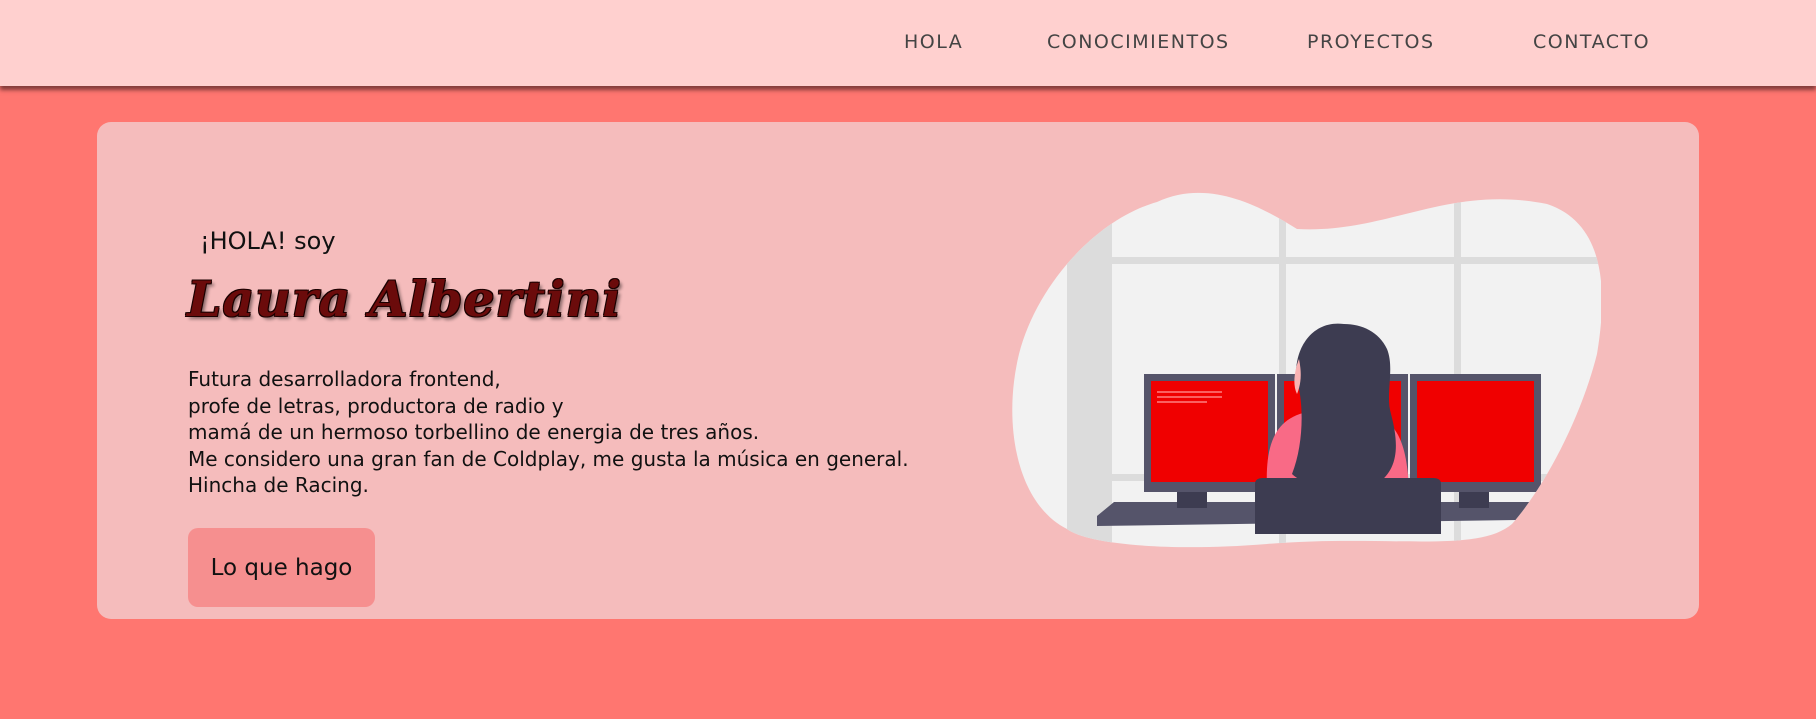 Image resolution: width=1816 pixels, height=719 pixels. What do you see at coordinates (1591, 42) in the screenshot?
I see `nav-link-contacto: CONTACTO` at bounding box center [1591, 42].